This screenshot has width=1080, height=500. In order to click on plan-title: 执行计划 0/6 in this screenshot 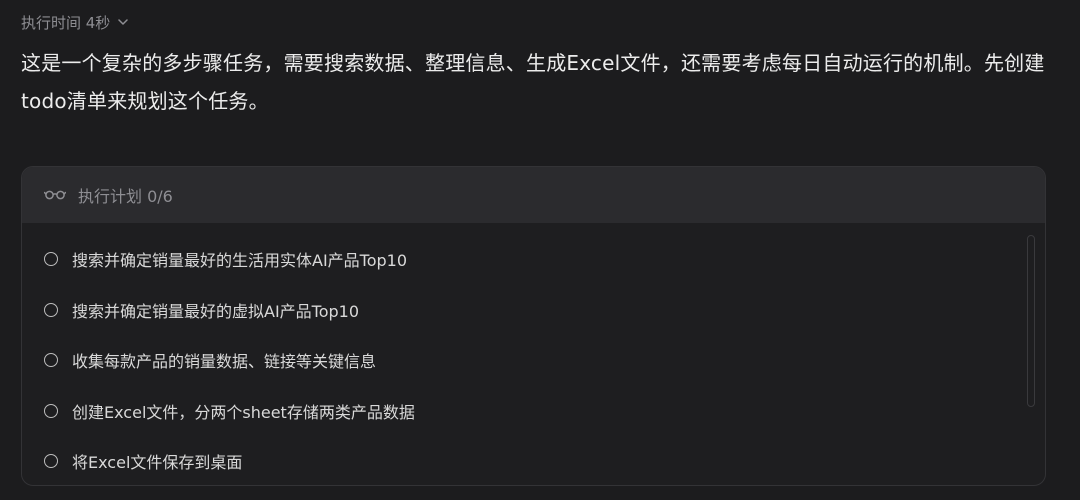, I will do `click(125, 196)`.